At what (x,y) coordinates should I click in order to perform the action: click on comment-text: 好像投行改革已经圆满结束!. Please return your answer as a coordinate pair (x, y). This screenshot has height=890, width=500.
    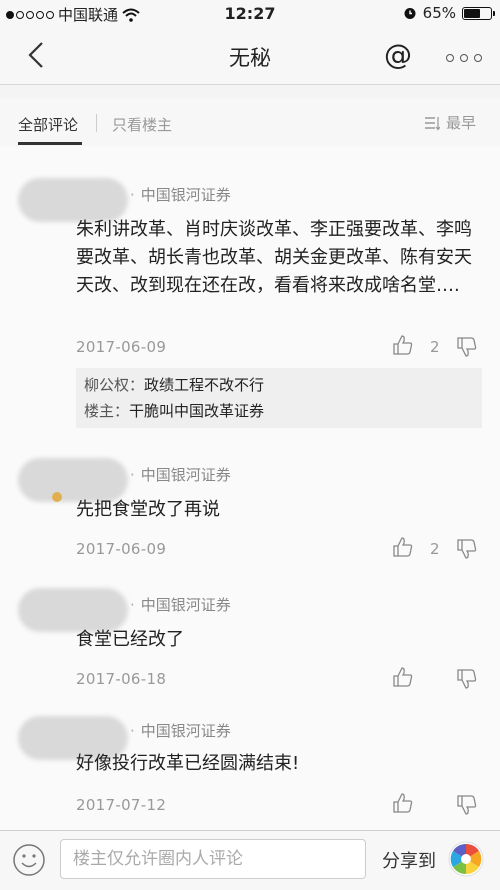
    Looking at the image, I should click on (188, 763).